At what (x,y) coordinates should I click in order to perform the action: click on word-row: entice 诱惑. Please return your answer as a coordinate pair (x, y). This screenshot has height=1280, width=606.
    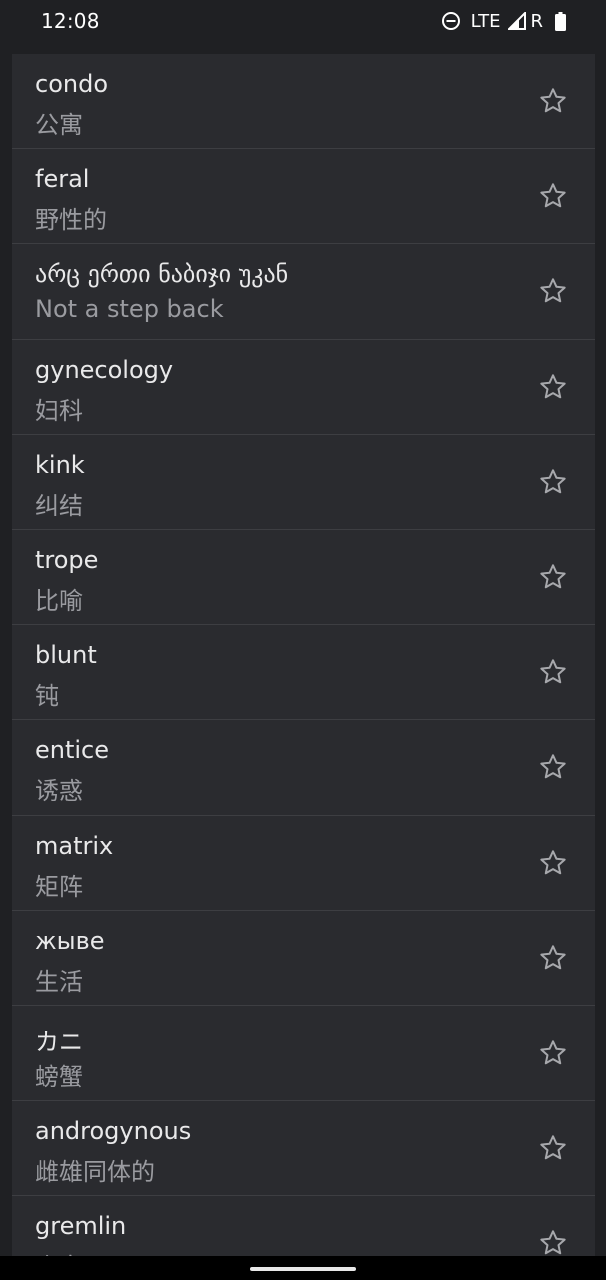
    Looking at the image, I should click on (303, 768).